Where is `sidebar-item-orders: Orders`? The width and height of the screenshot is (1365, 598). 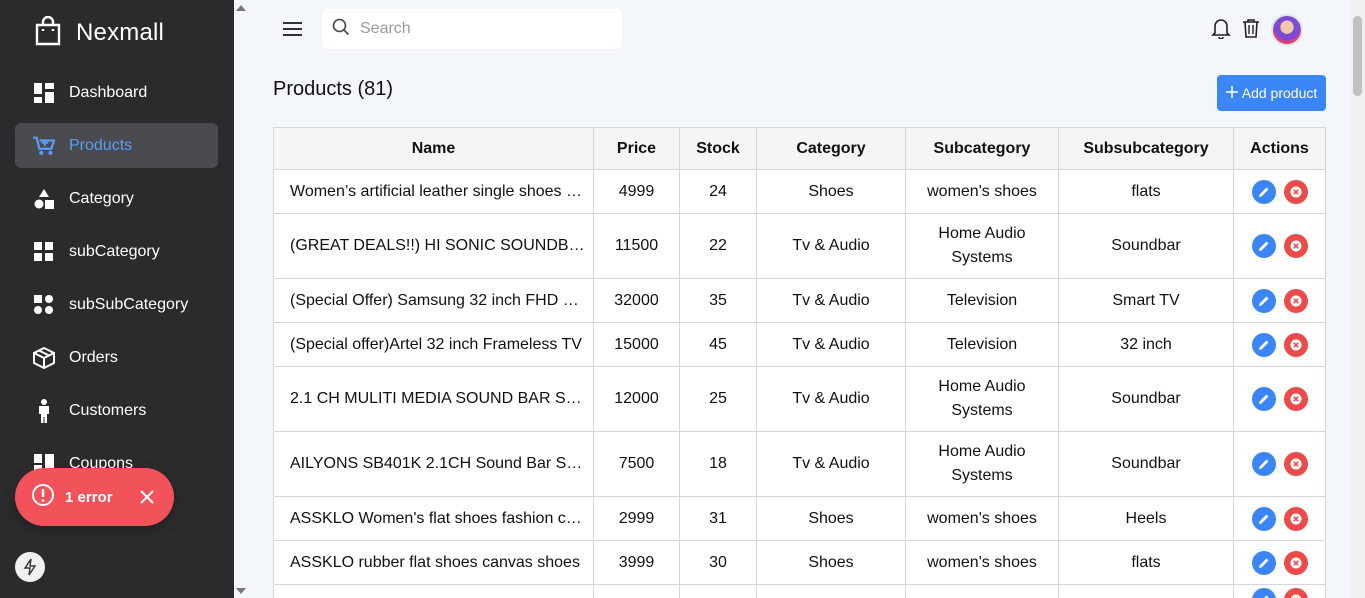
sidebar-item-orders: Orders is located at coordinates (116, 357).